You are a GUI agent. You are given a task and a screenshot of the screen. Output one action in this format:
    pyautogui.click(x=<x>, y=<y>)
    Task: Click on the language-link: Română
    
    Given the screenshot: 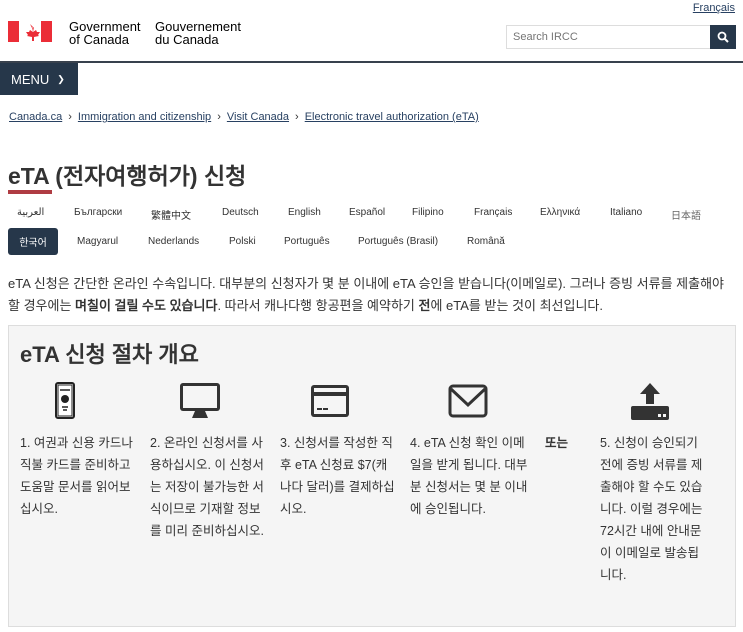 What is the action you would take?
    pyautogui.click(x=486, y=241)
    